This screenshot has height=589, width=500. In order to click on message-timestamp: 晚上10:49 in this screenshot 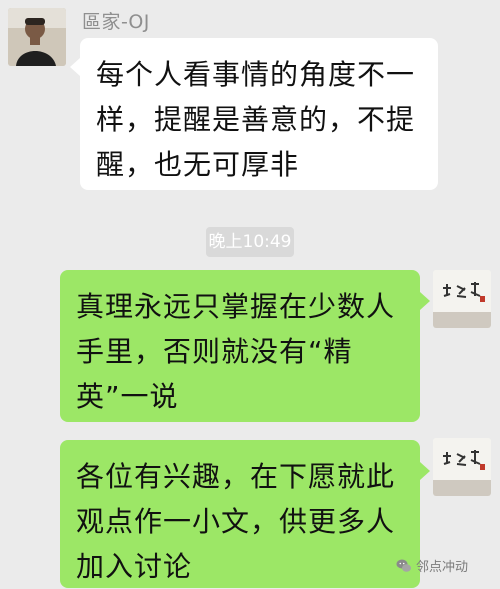, I will do `click(250, 242)`.